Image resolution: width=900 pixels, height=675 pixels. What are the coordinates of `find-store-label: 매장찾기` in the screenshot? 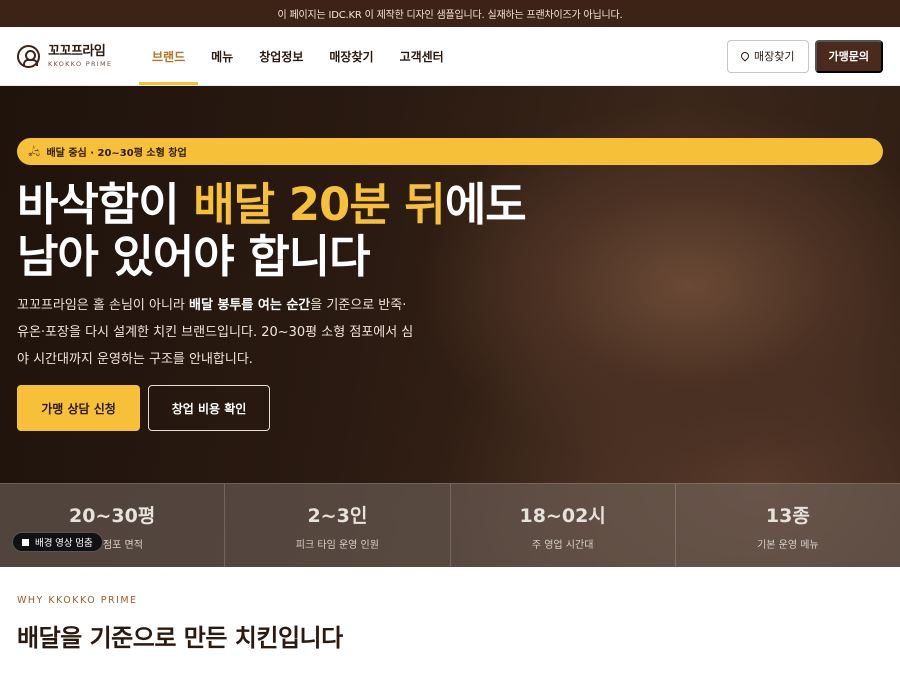 It's located at (774, 57).